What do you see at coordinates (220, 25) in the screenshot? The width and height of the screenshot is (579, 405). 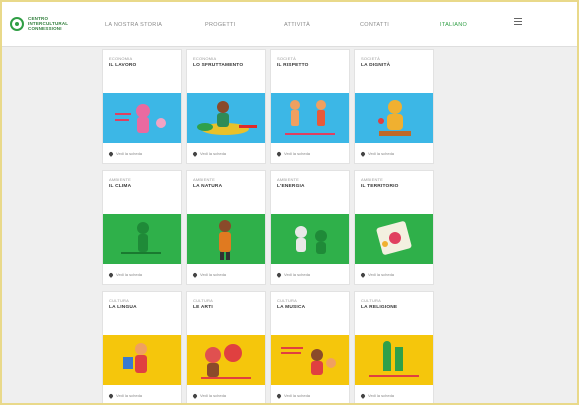 I see `nav-link-progetti: PROGETTI` at bounding box center [220, 25].